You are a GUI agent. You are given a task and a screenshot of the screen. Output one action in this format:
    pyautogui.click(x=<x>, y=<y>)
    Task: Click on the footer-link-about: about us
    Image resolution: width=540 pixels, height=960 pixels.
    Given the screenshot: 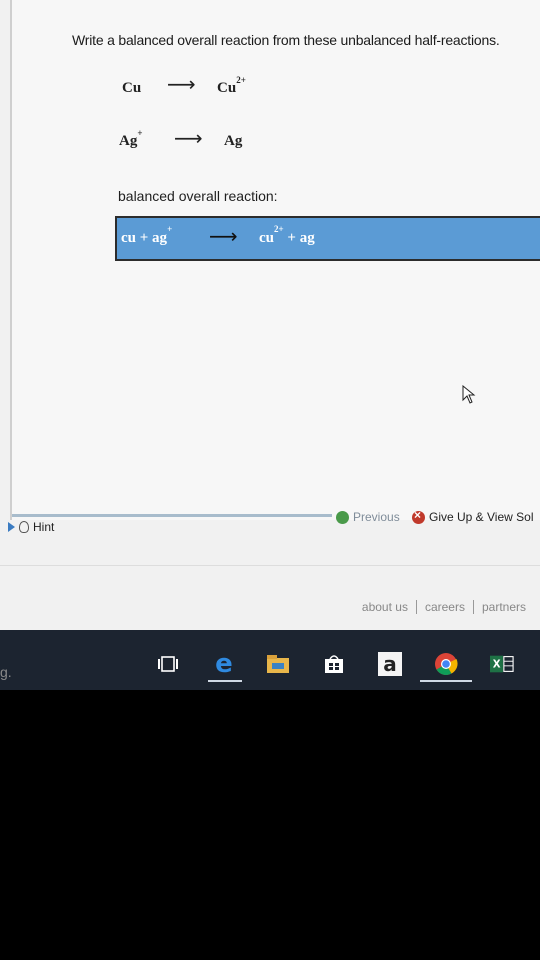 What is the action you would take?
    pyautogui.click(x=385, y=607)
    